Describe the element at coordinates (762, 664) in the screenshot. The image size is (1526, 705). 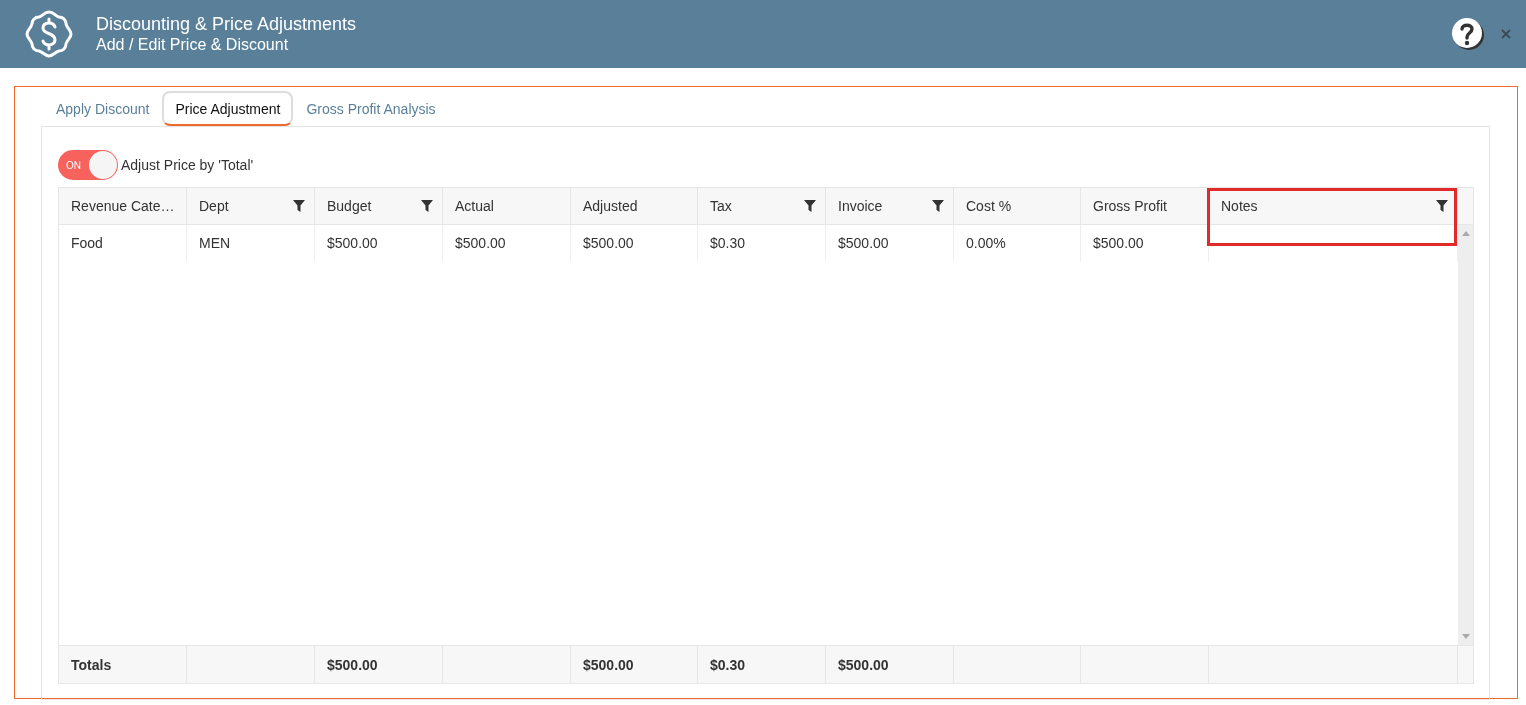
I see `total-cell: $0.30` at that location.